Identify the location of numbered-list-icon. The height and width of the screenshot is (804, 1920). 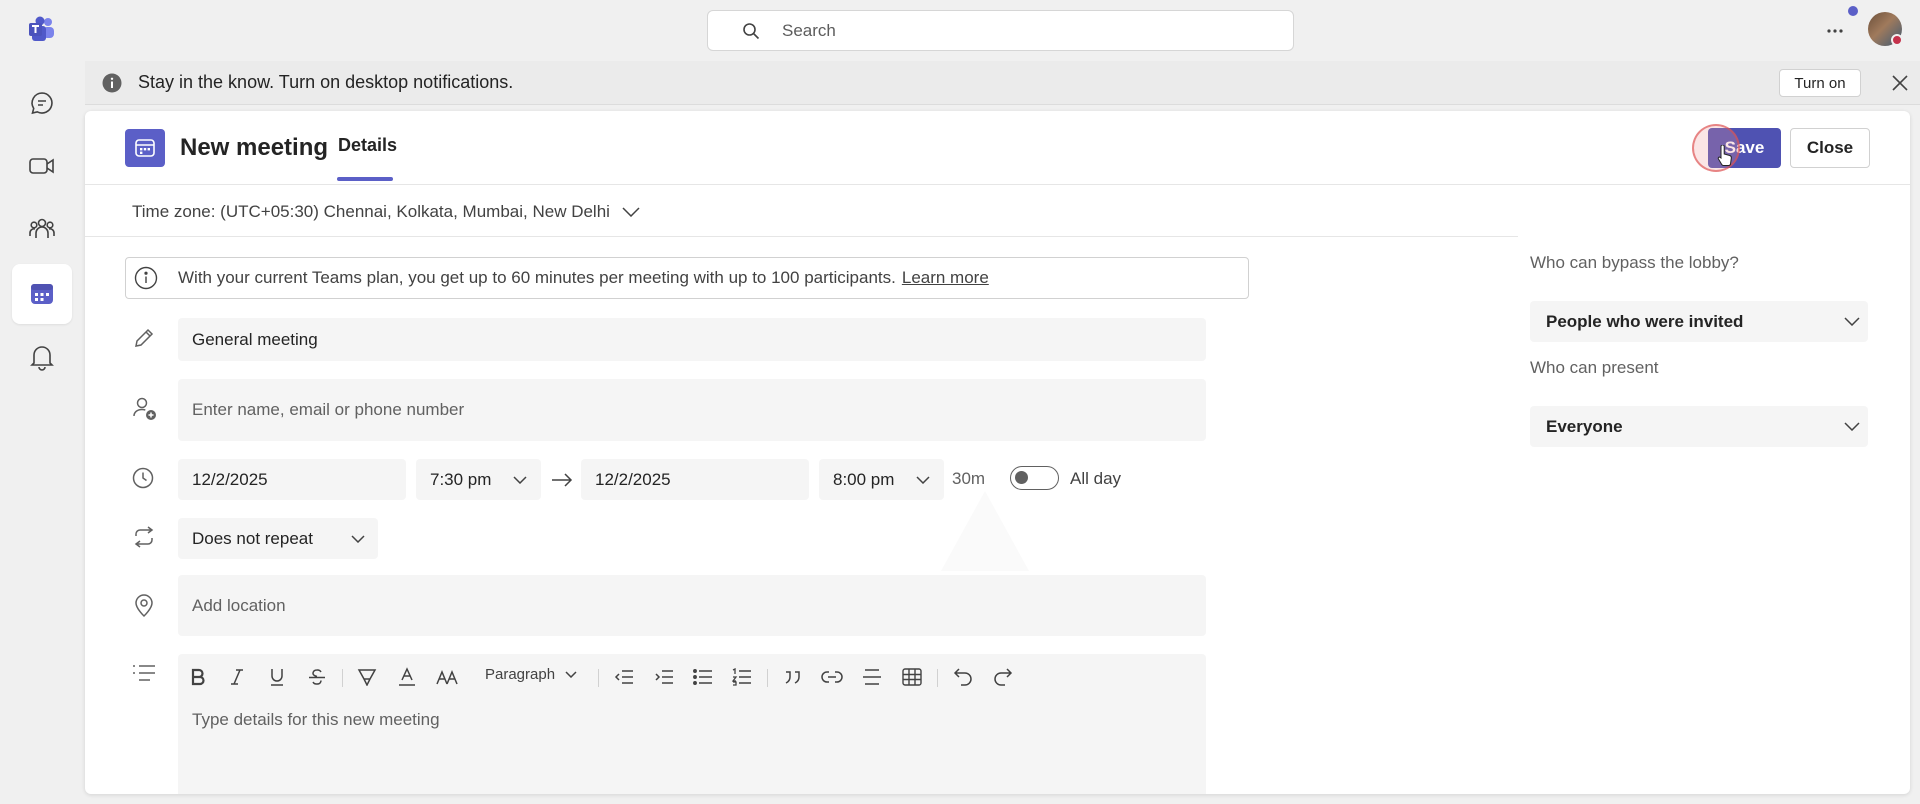
(741, 677).